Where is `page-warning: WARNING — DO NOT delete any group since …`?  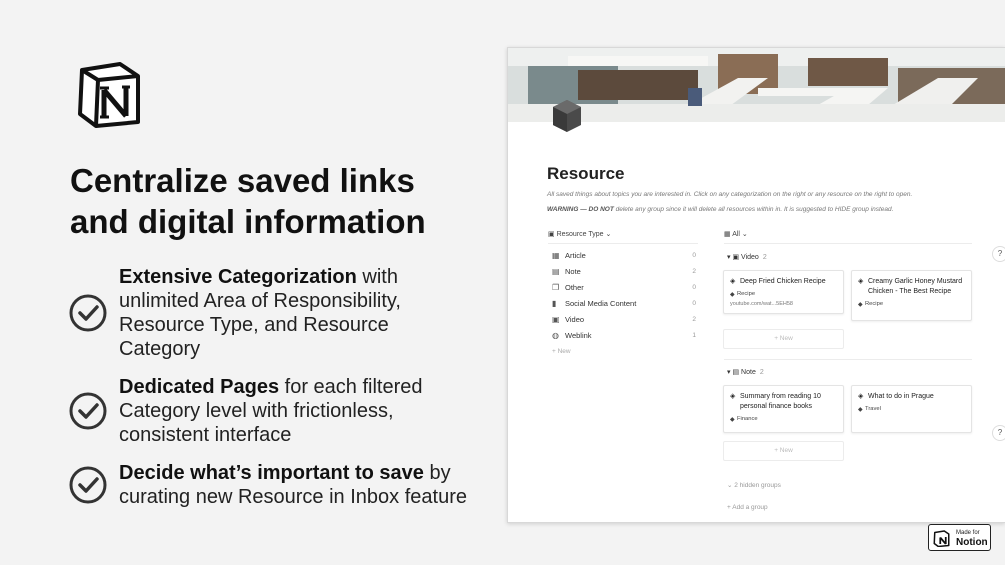
page-warning: WARNING — DO NOT delete any group since … is located at coordinates (720, 209).